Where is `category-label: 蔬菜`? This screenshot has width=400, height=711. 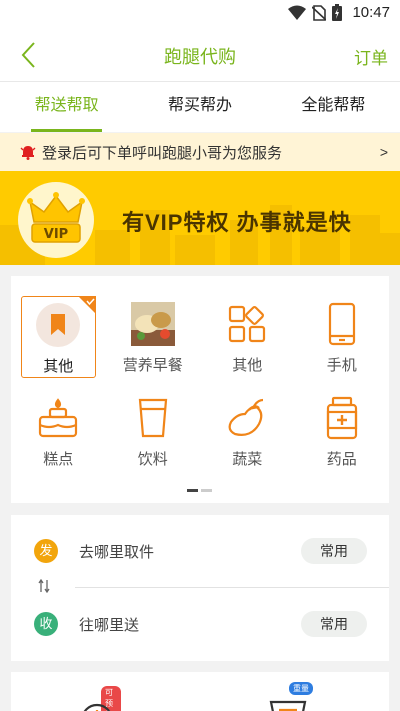 category-label: 蔬菜 is located at coordinates (247, 459).